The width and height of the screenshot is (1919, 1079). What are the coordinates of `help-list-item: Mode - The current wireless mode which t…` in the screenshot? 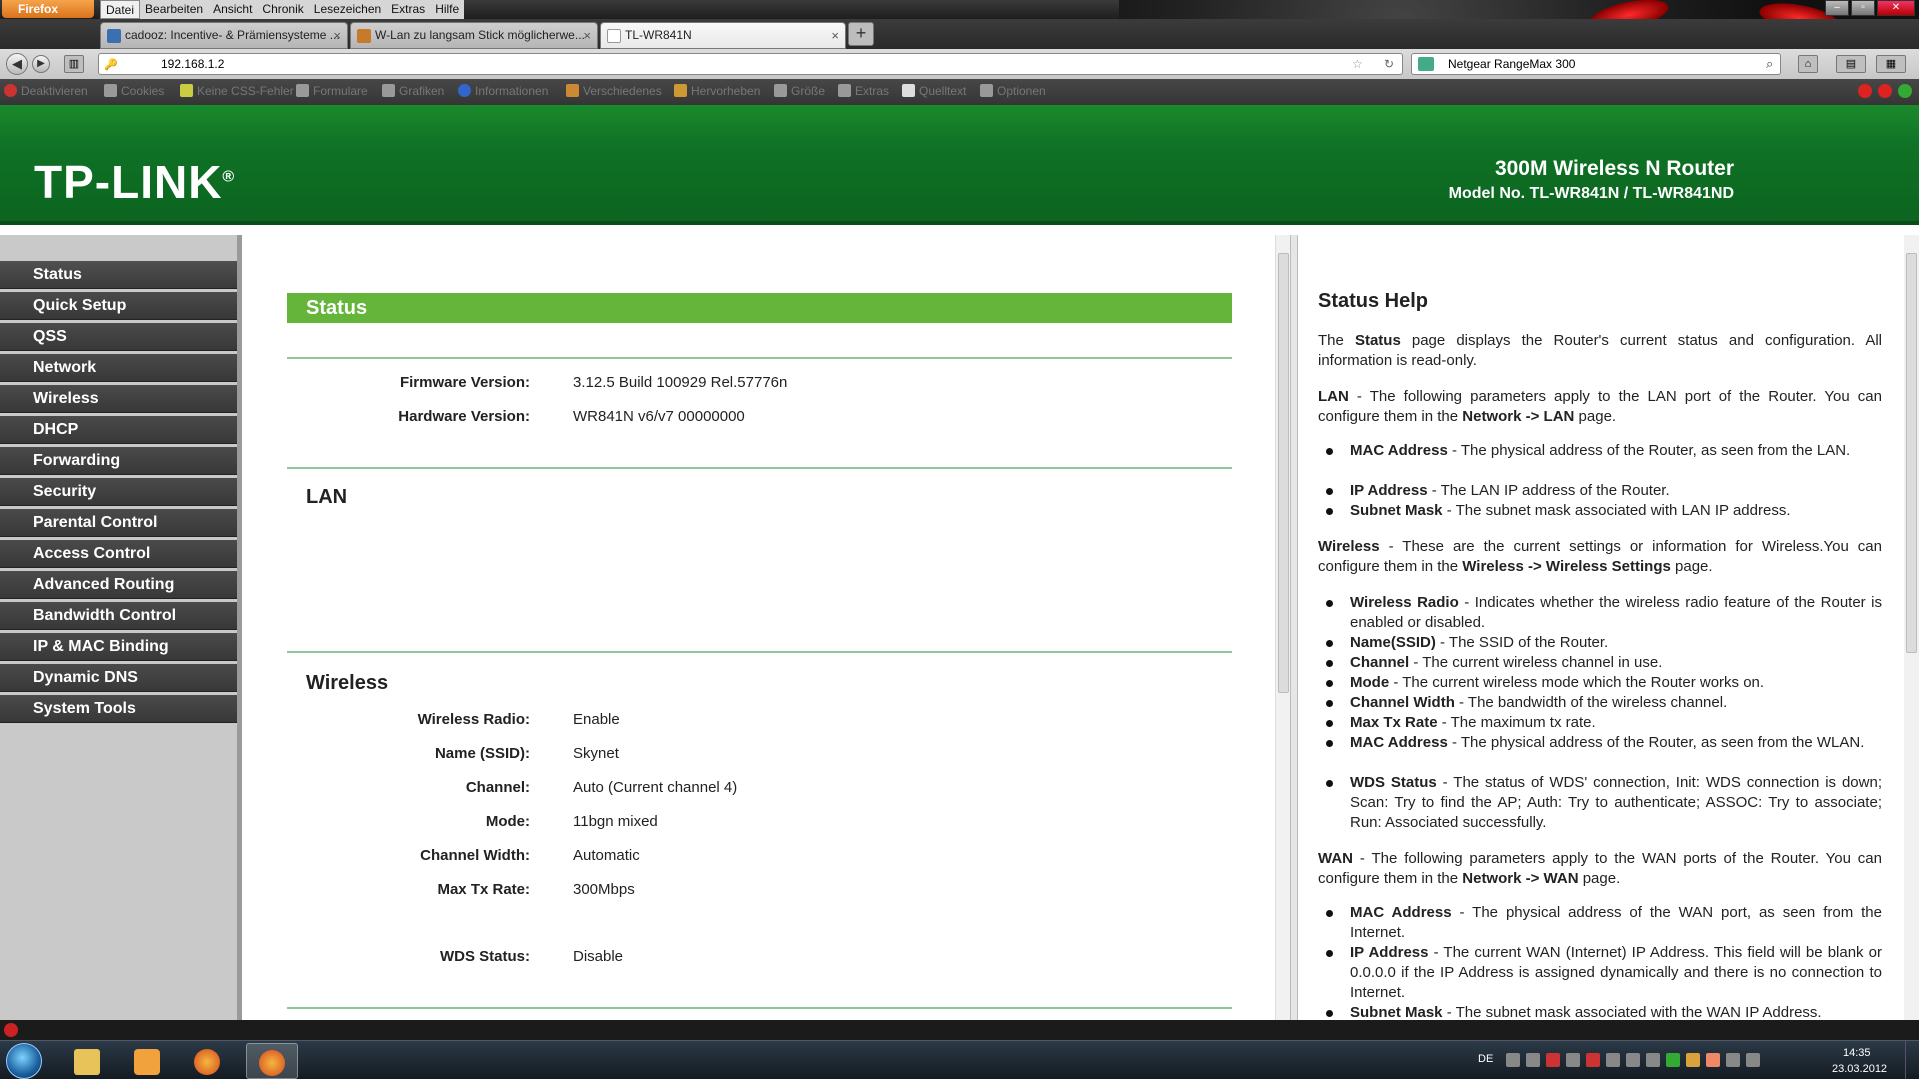 It's located at (1604, 683).